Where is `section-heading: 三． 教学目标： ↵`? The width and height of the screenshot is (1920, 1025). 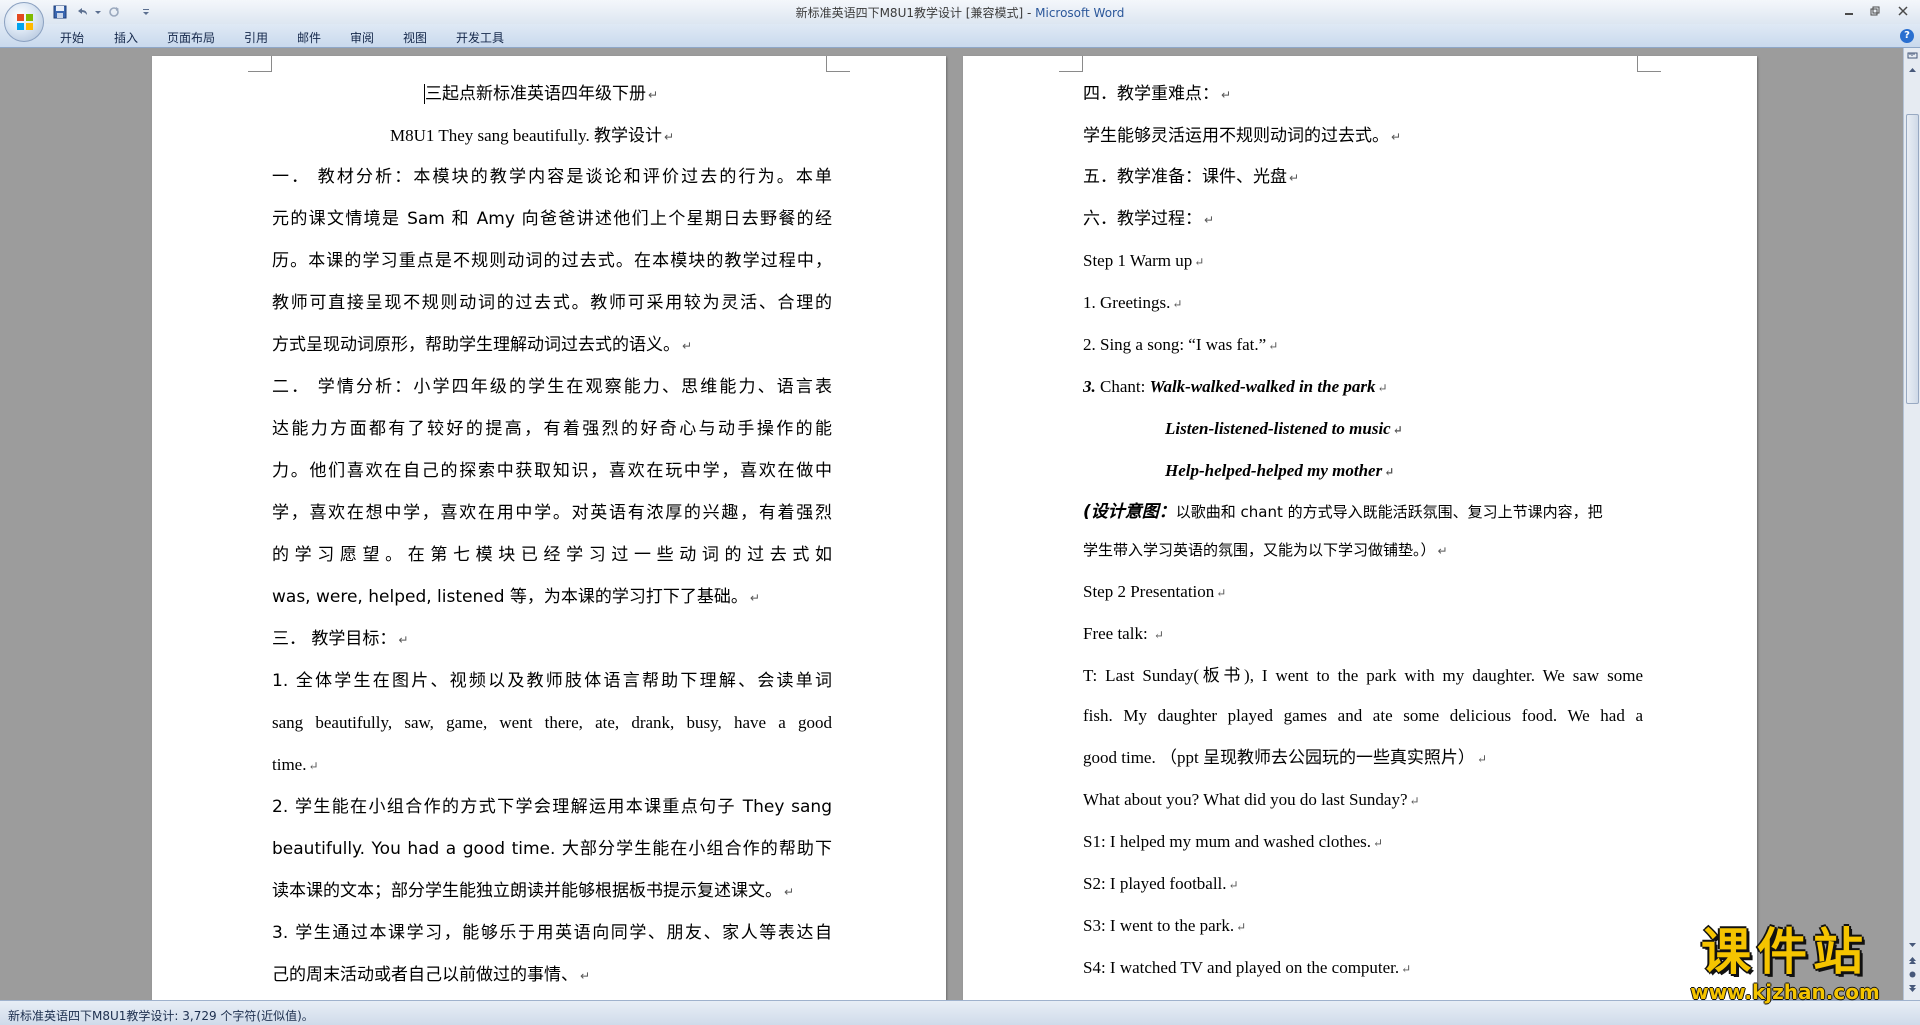
section-heading: 三． 教学目标： ↵ is located at coordinates (340, 639).